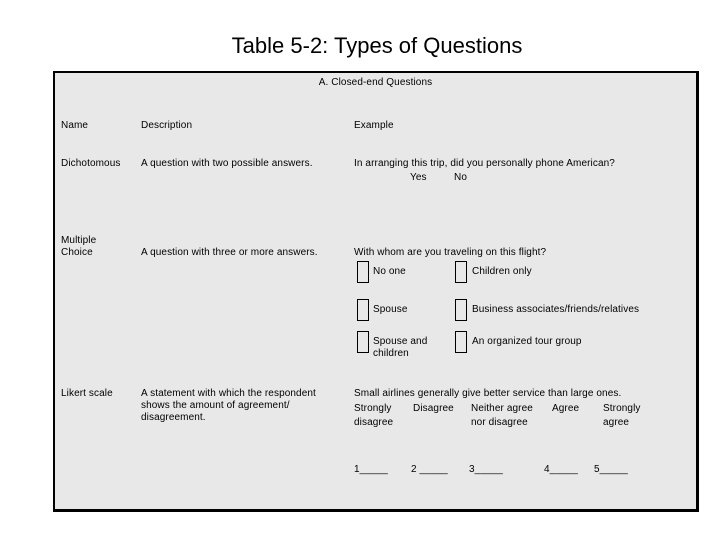 The width and height of the screenshot is (720, 540). I want to click on scale-2-blank: 2 _____, so click(429, 470).